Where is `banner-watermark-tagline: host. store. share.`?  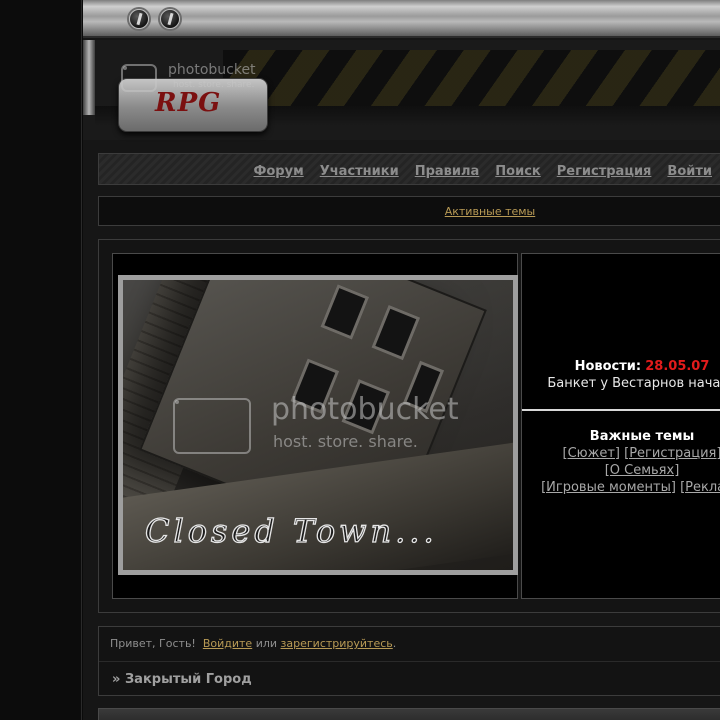 banner-watermark-tagline: host. store. share. is located at coordinates (345, 441).